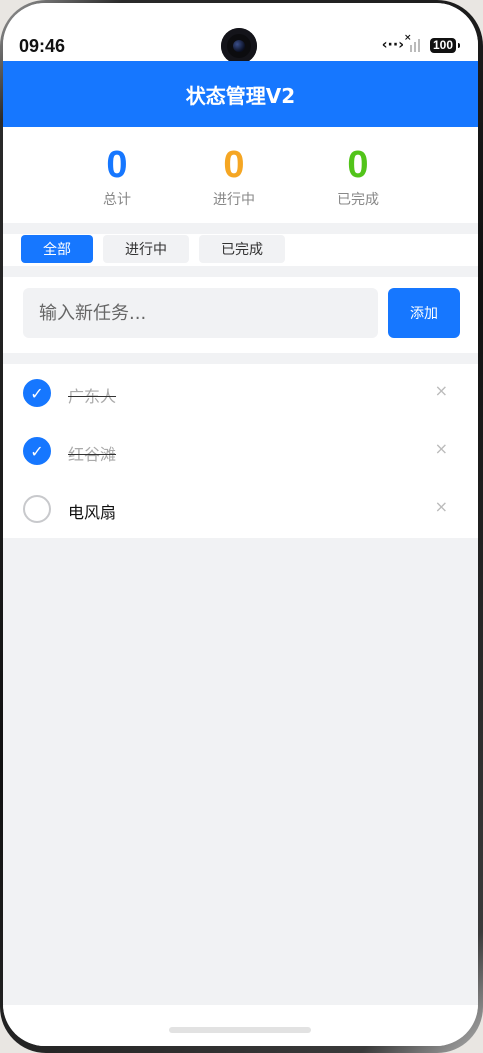  I want to click on task-title: 广东人, so click(92, 396).